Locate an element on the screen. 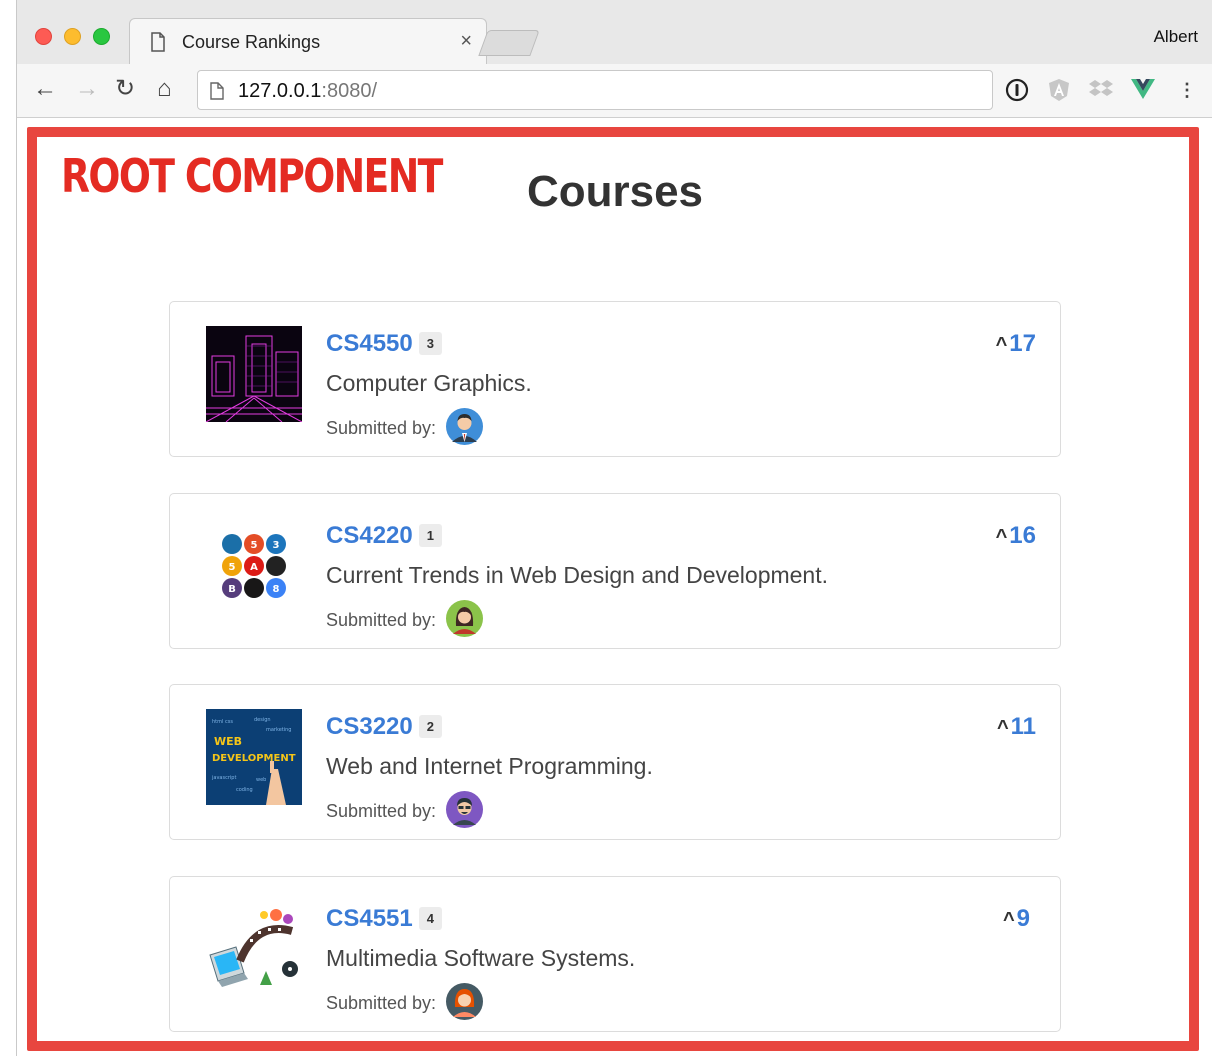 This screenshot has height=1056, width=1212. course-code: CS4551 is located at coordinates (369, 918).